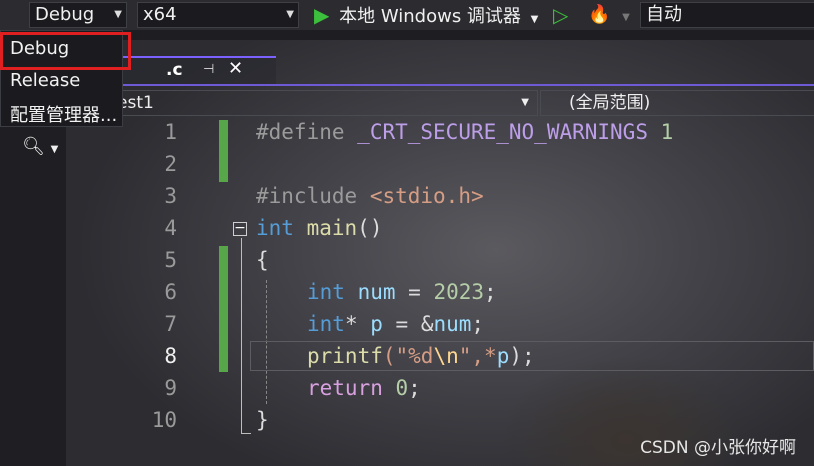 This screenshot has height=466, width=814. I want to click on number-literal: 1, so click(667, 132).